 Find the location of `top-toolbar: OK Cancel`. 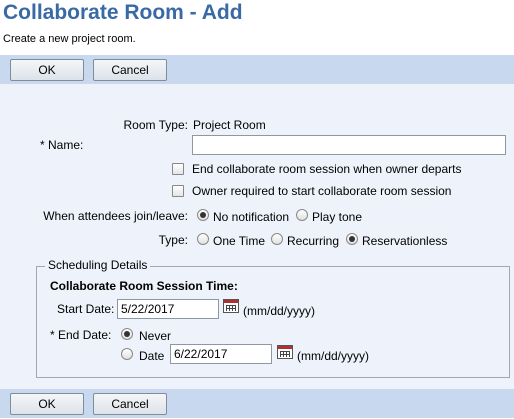

top-toolbar: OK Cancel is located at coordinates (257, 69).